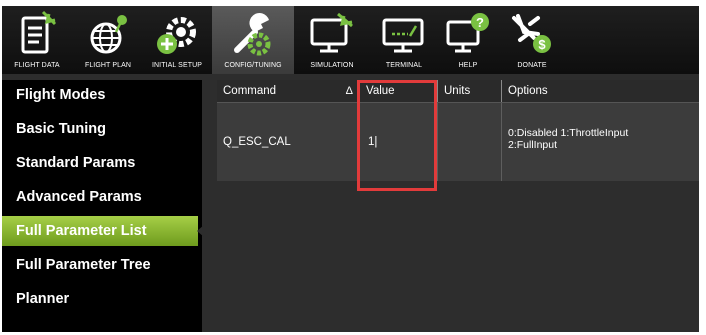 The height and width of the screenshot is (335, 706). Describe the element at coordinates (108, 34) in the screenshot. I see `flight-plan-icon` at that location.